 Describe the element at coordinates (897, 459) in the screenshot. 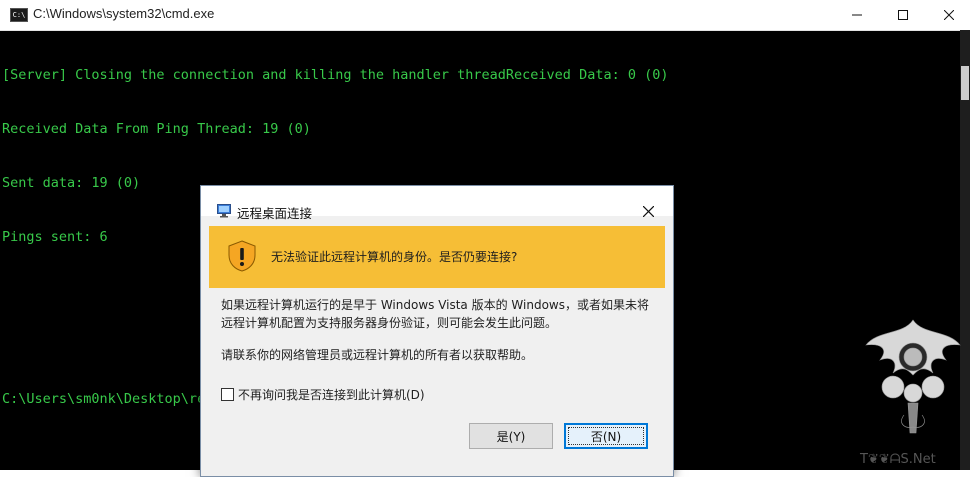

I see `watermark-text: T❦❦ᗩS.Net` at that location.